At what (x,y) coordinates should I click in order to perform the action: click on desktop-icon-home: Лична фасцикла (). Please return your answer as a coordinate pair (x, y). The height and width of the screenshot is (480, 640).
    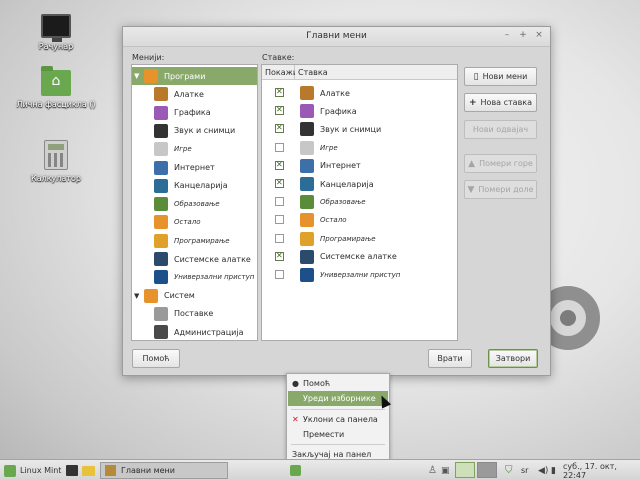
    Looking at the image, I should click on (56, 87).